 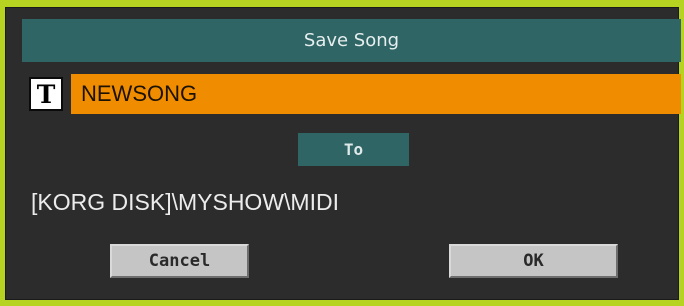 I want to click on song-name-field: NEWSONG, so click(x=376, y=94).